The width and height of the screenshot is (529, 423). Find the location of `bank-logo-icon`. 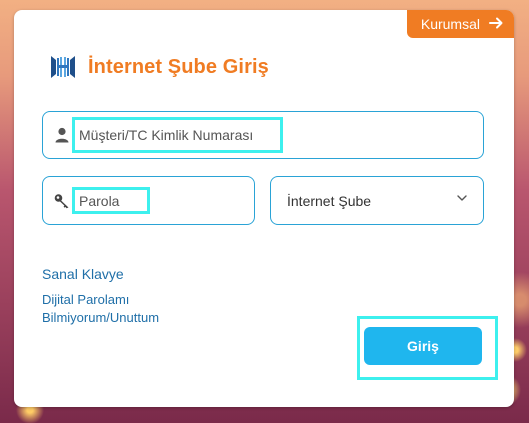

bank-logo-icon is located at coordinates (63, 67).